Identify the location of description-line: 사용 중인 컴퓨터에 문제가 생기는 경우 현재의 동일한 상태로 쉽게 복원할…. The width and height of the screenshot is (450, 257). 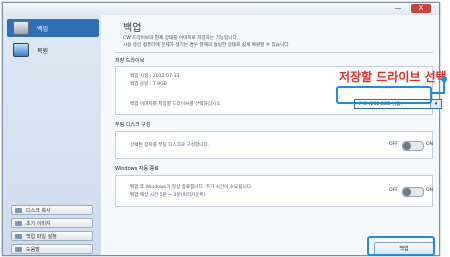
(206, 45).